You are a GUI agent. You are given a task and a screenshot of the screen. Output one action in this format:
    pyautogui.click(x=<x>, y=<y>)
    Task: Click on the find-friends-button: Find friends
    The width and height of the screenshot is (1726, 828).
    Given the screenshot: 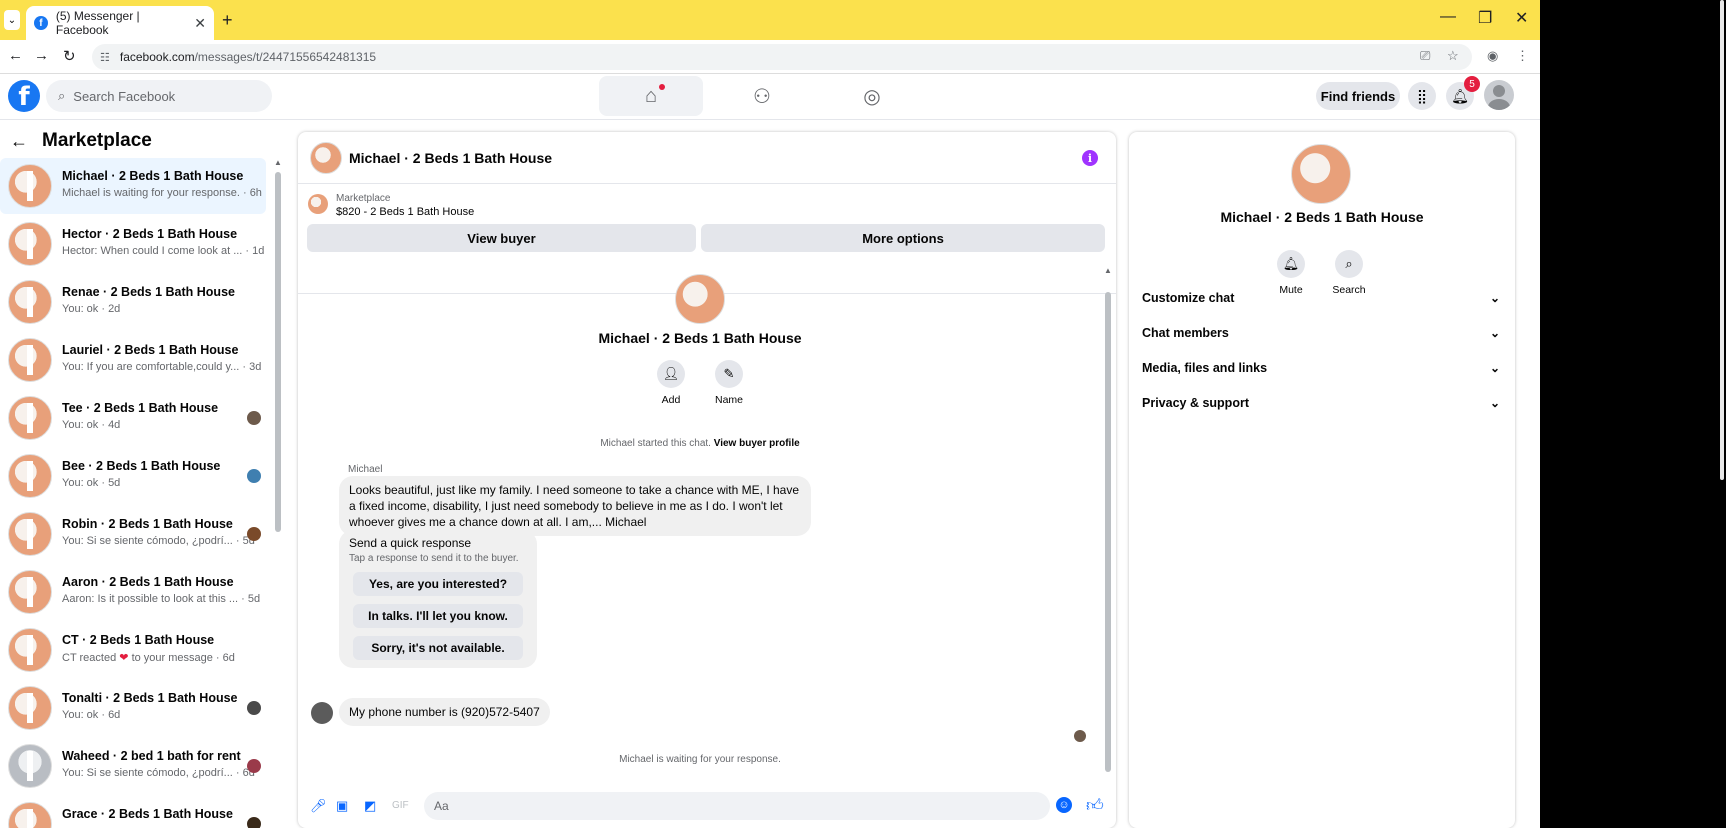 What is the action you would take?
    pyautogui.click(x=1358, y=96)
    